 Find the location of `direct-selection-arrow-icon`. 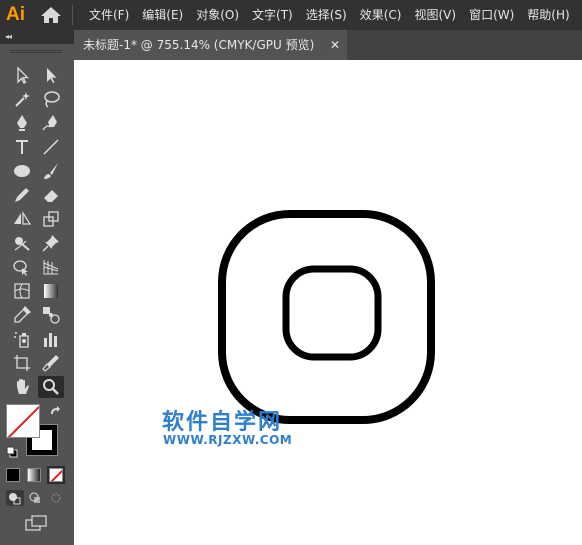

direct-selection-arrow-icon is located at coordinates (52, 75).